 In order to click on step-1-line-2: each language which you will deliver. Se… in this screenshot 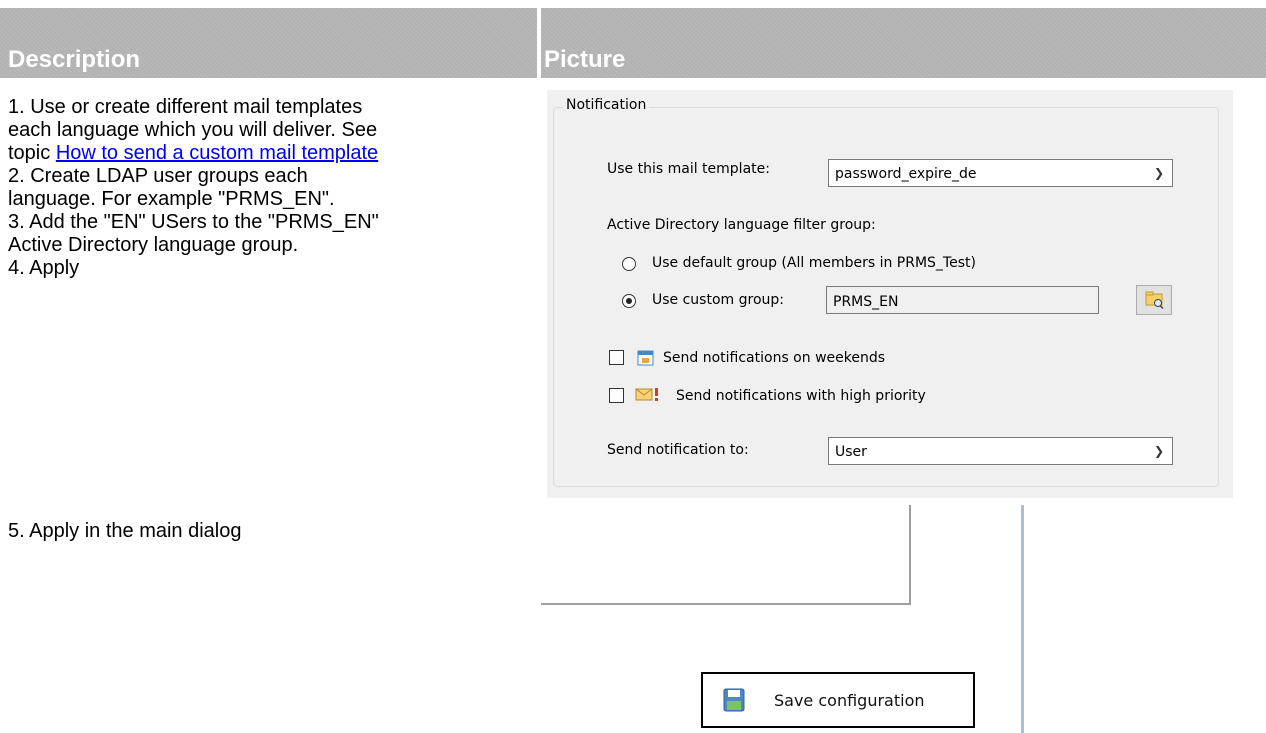, I will do `click(193, 130)`.